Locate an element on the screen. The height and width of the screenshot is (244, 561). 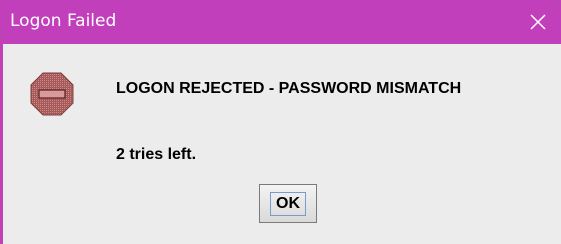
error-message: LOGON REJECTED - PASSWORD MISMATCH is located at coordinates (289, 88).